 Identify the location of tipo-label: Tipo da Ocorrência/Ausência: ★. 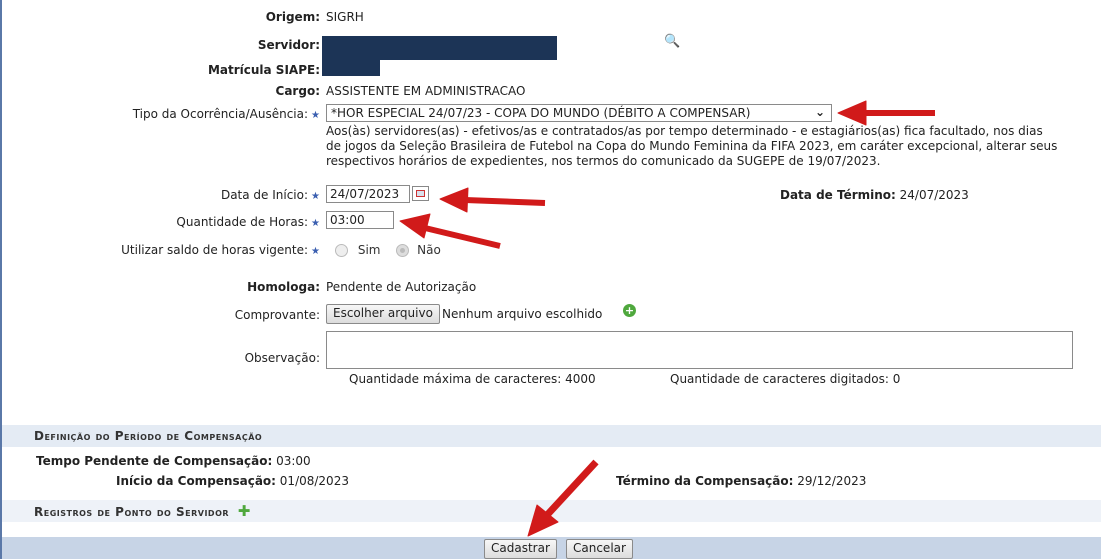
(226, 114).